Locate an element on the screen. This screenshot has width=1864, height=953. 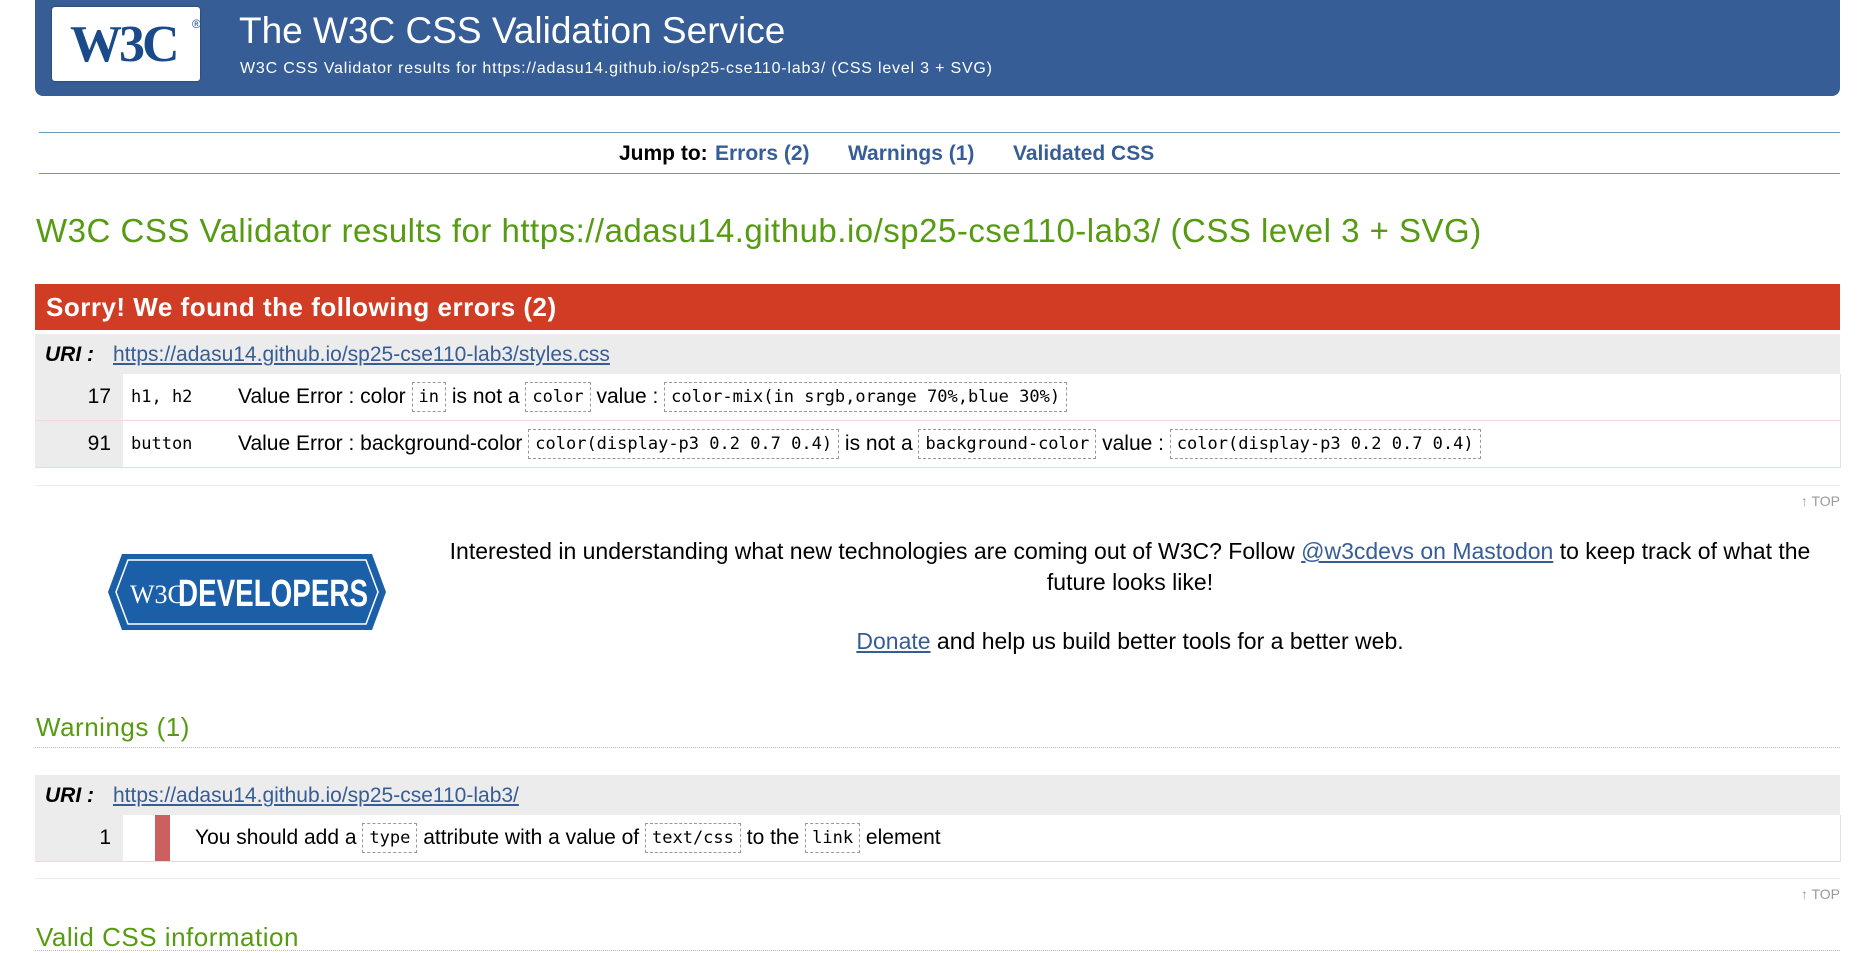
code-snippet: background-color is located at coordinates (1007, 444).